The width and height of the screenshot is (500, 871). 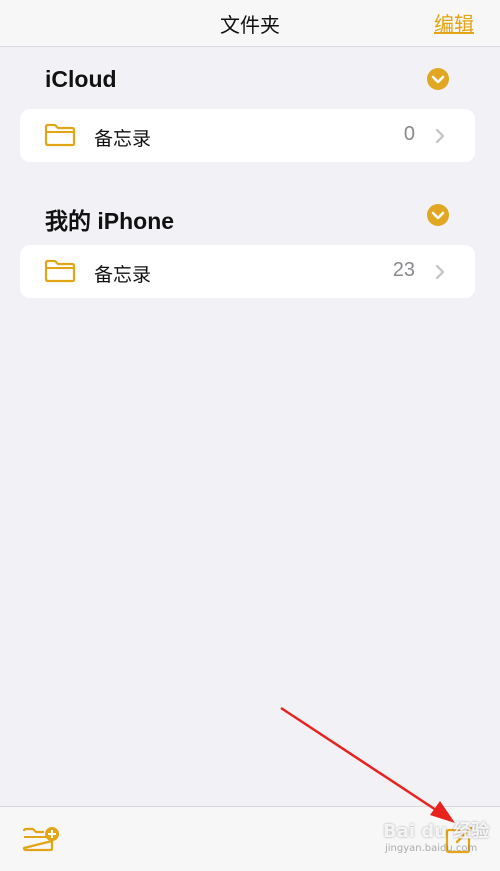 I want to click on folder-row-icloud-notes: 备忘录 0, so click(x=247, y=135).